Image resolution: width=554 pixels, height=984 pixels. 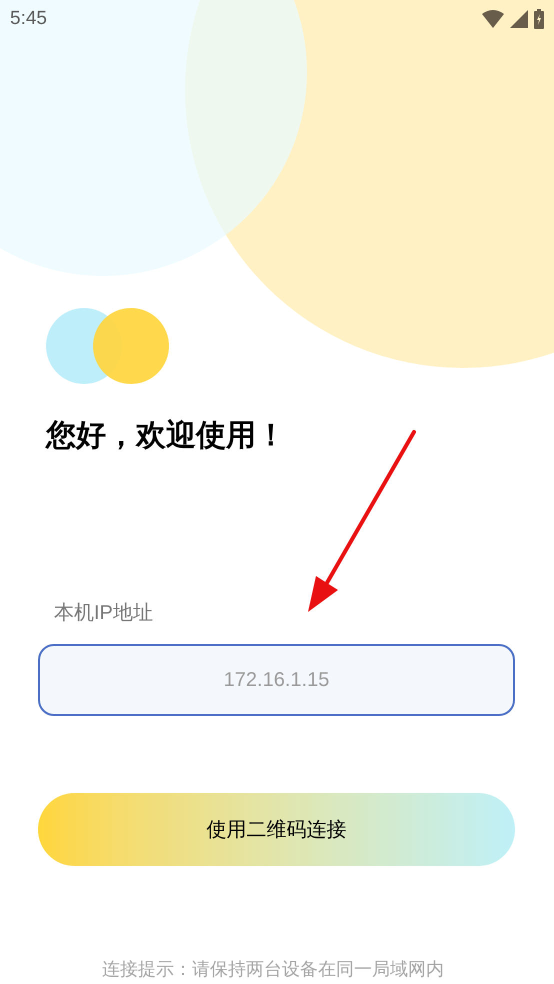 What do you see at coordinates (104, 613) in the screenshot?
I see `ip-field-label: 本机IP地址` at bounding box center [104, 613].